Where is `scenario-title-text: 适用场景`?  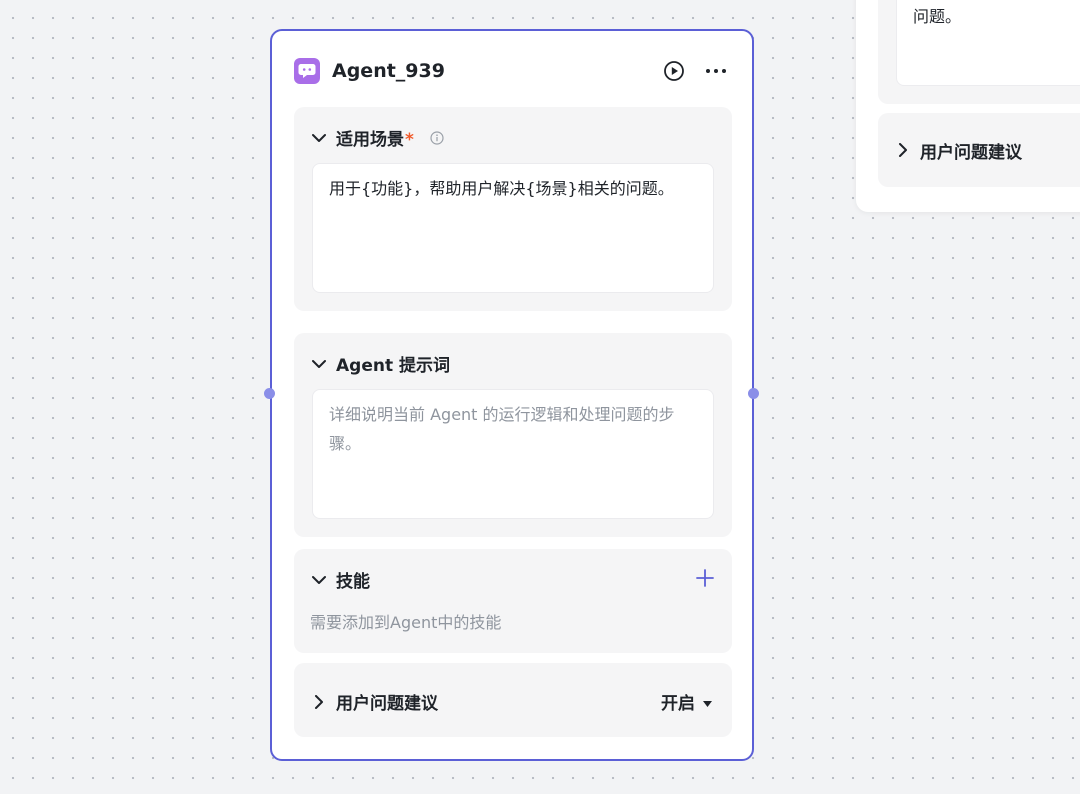 scenario-title-text: 适用场景 is located at coordinates (370, 140).